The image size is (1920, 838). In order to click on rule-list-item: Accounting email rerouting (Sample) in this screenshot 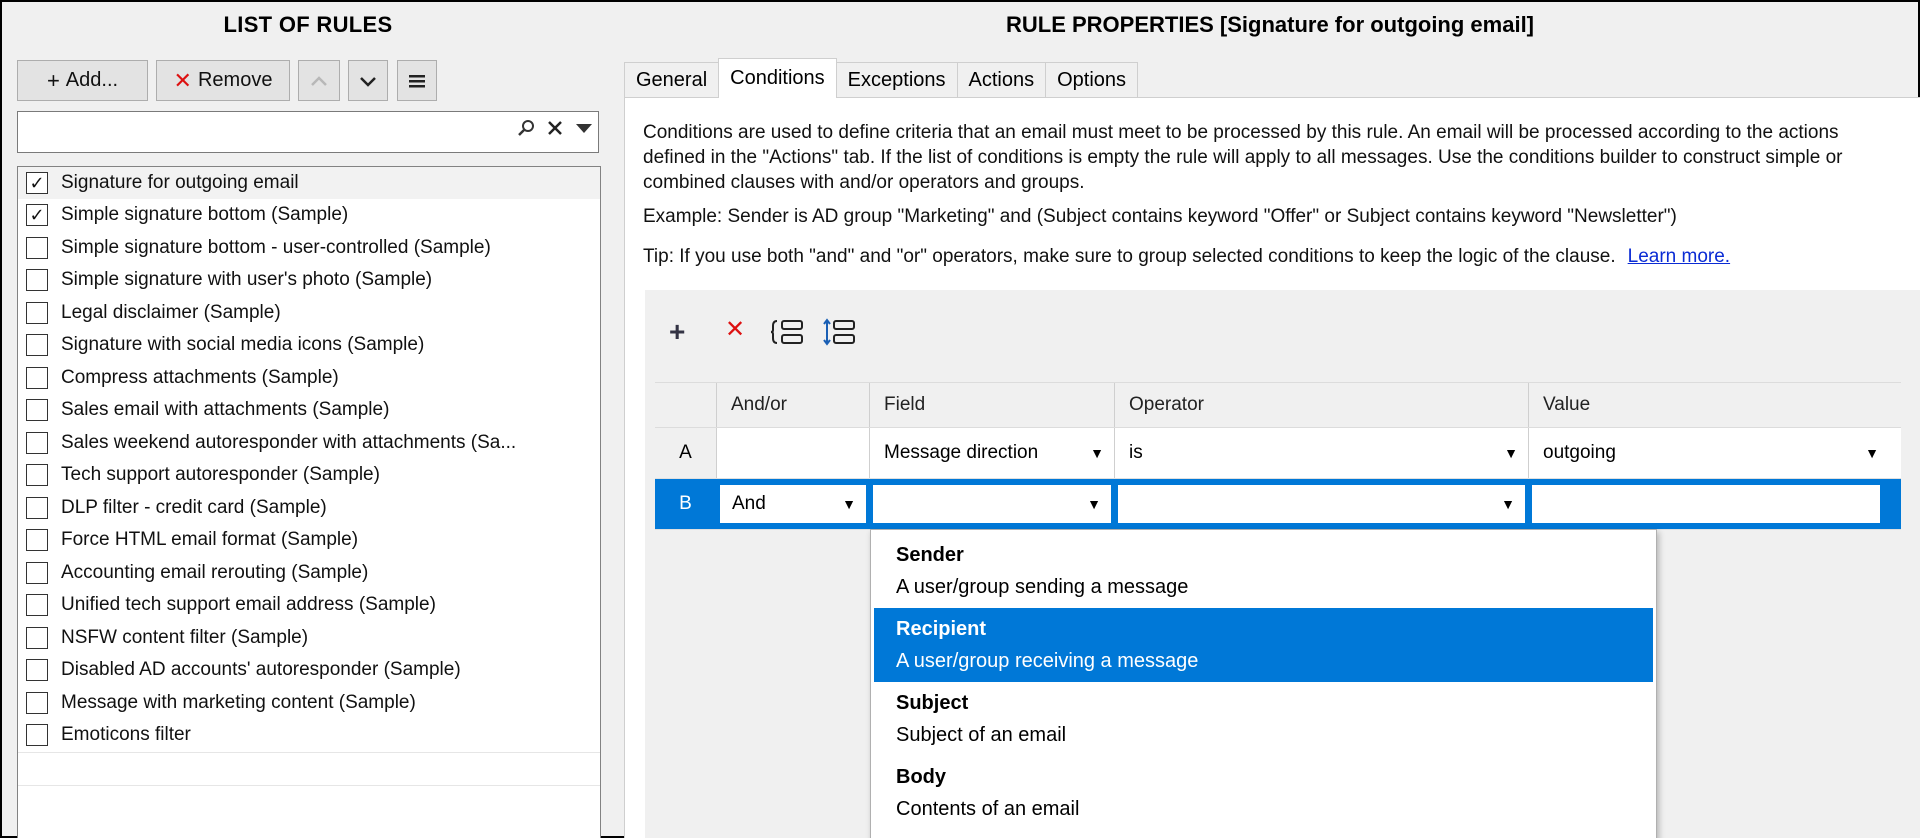, I will do `click(309, 573)`.